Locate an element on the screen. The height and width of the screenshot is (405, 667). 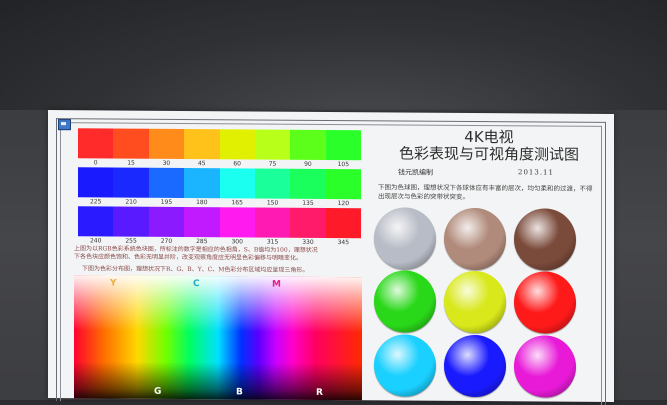
strip1-label-7: 105 is located at coordinates (343, 165).